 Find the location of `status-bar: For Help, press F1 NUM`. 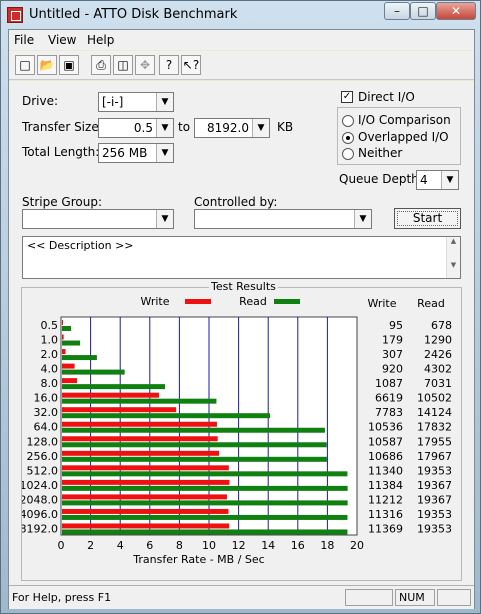

status-bar: For Help, press F1 NUM is located at coordinates (241, 597).